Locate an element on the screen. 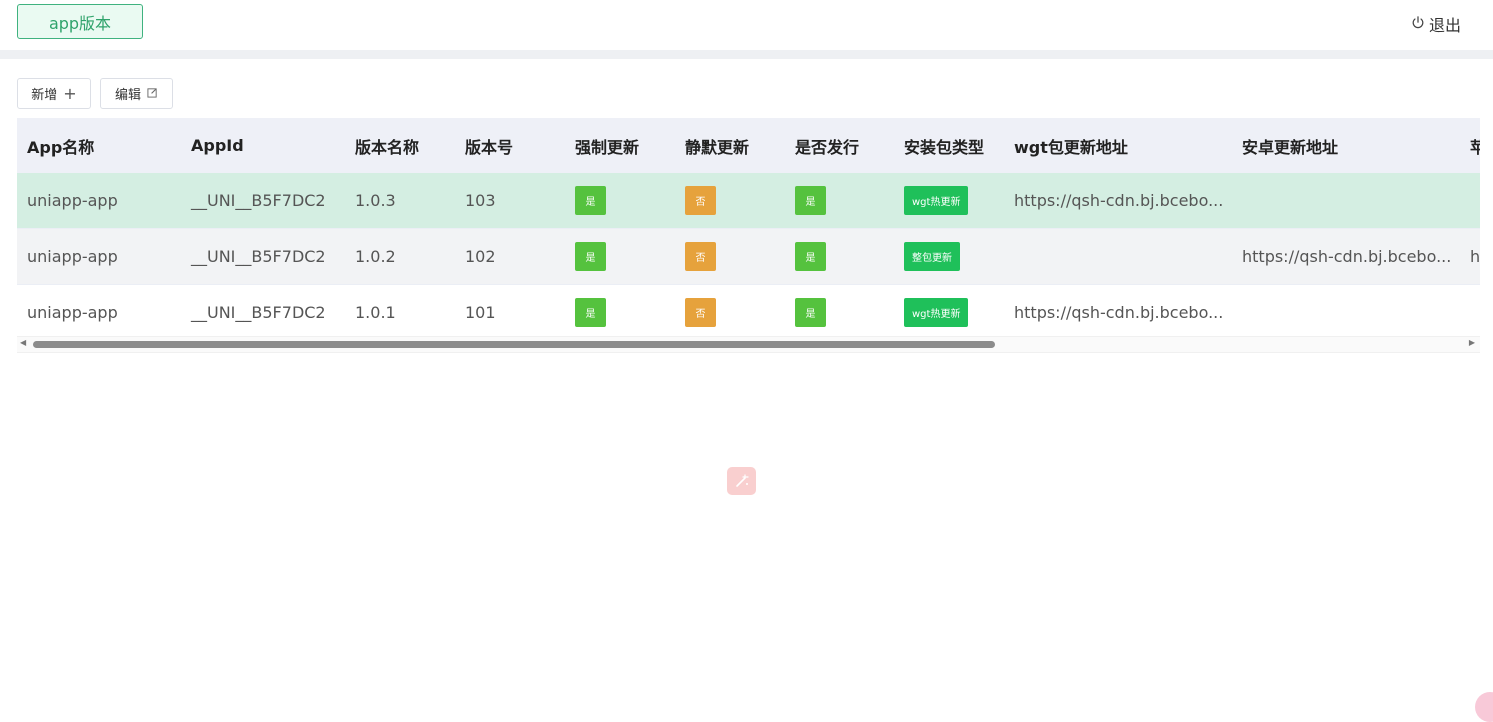 This screenshot has height=722, width=1493. header-divider is located at coordinates (746, 54).